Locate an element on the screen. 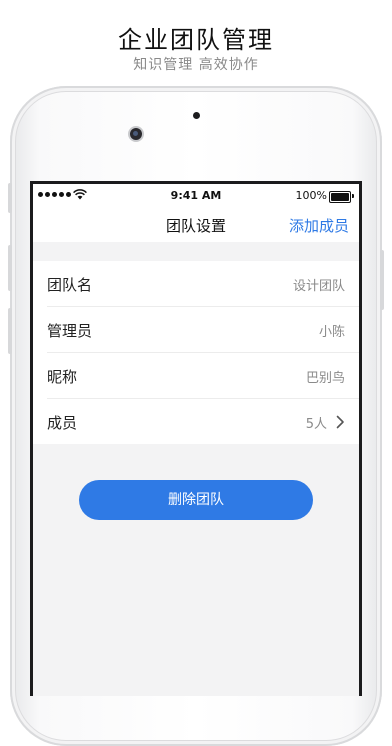  volume-down-button is located at coordinates (10, 331).